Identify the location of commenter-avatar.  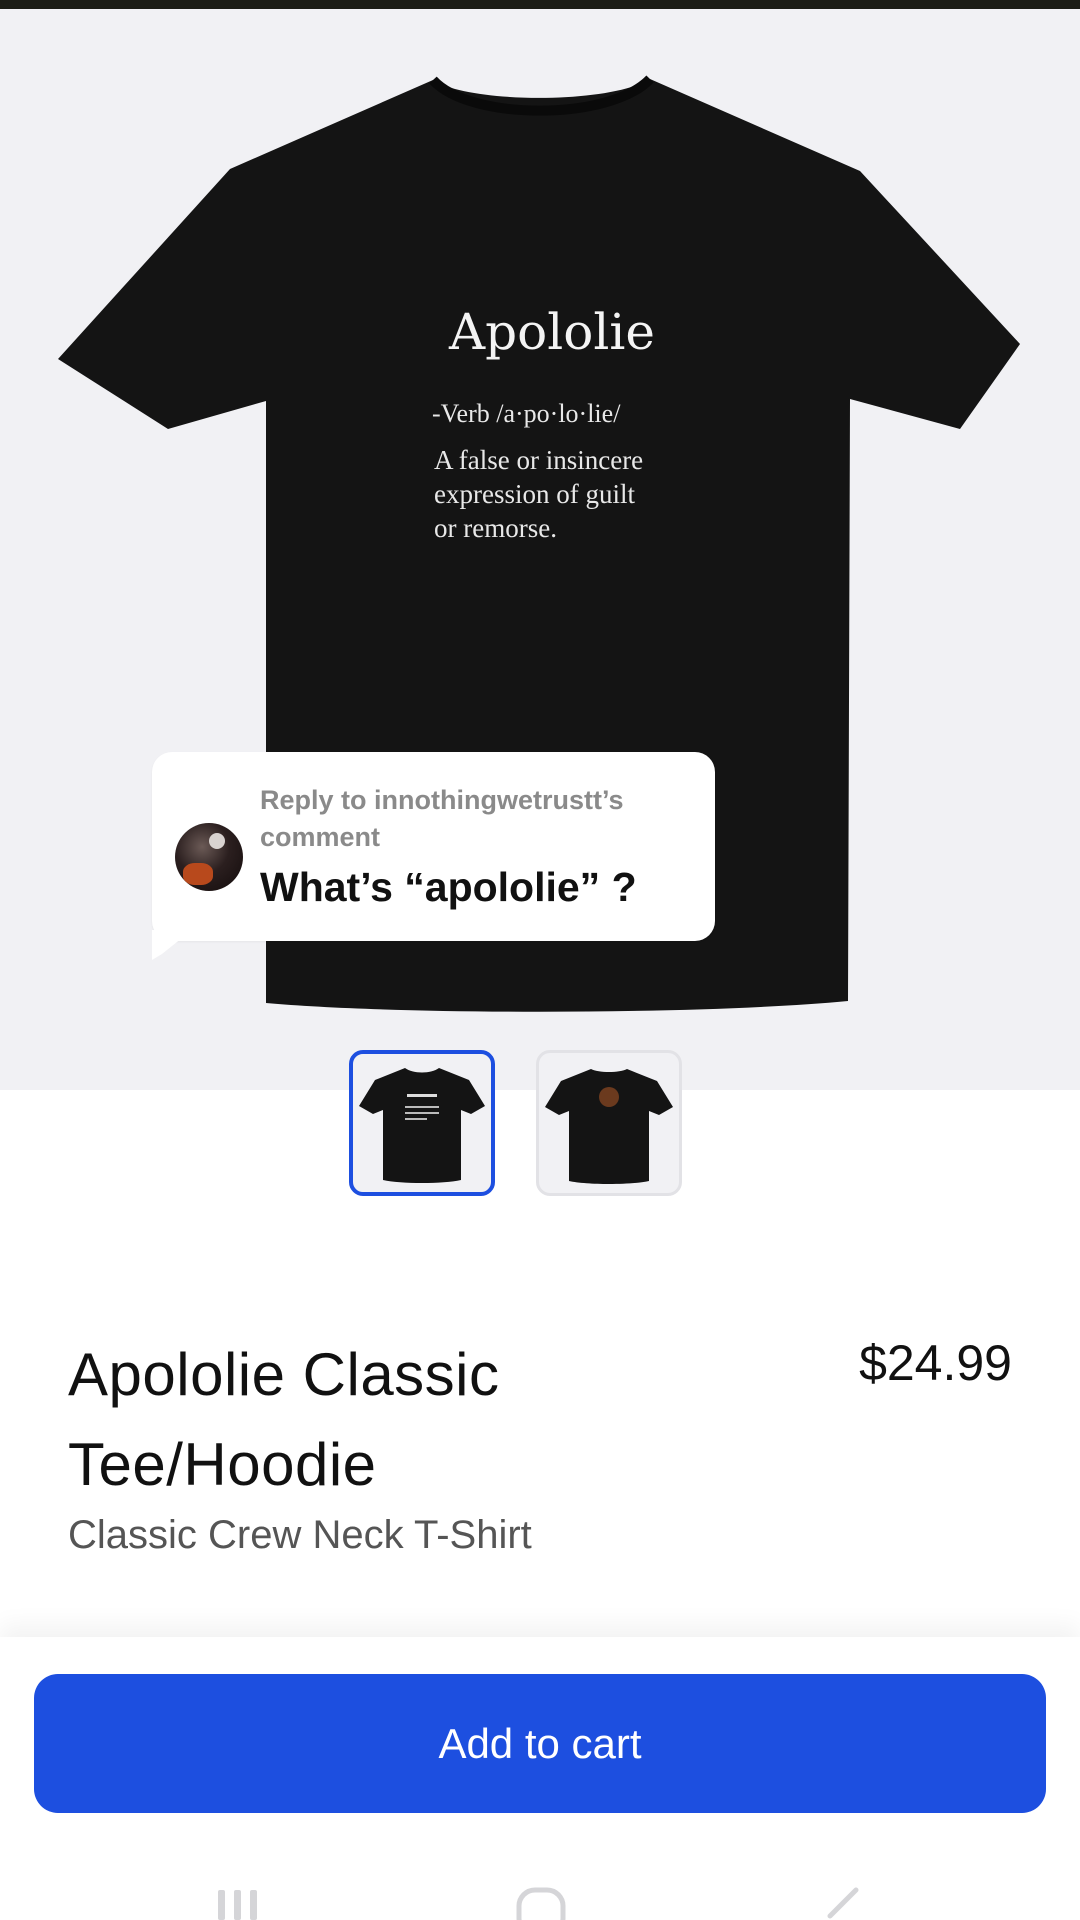
(209, 857).